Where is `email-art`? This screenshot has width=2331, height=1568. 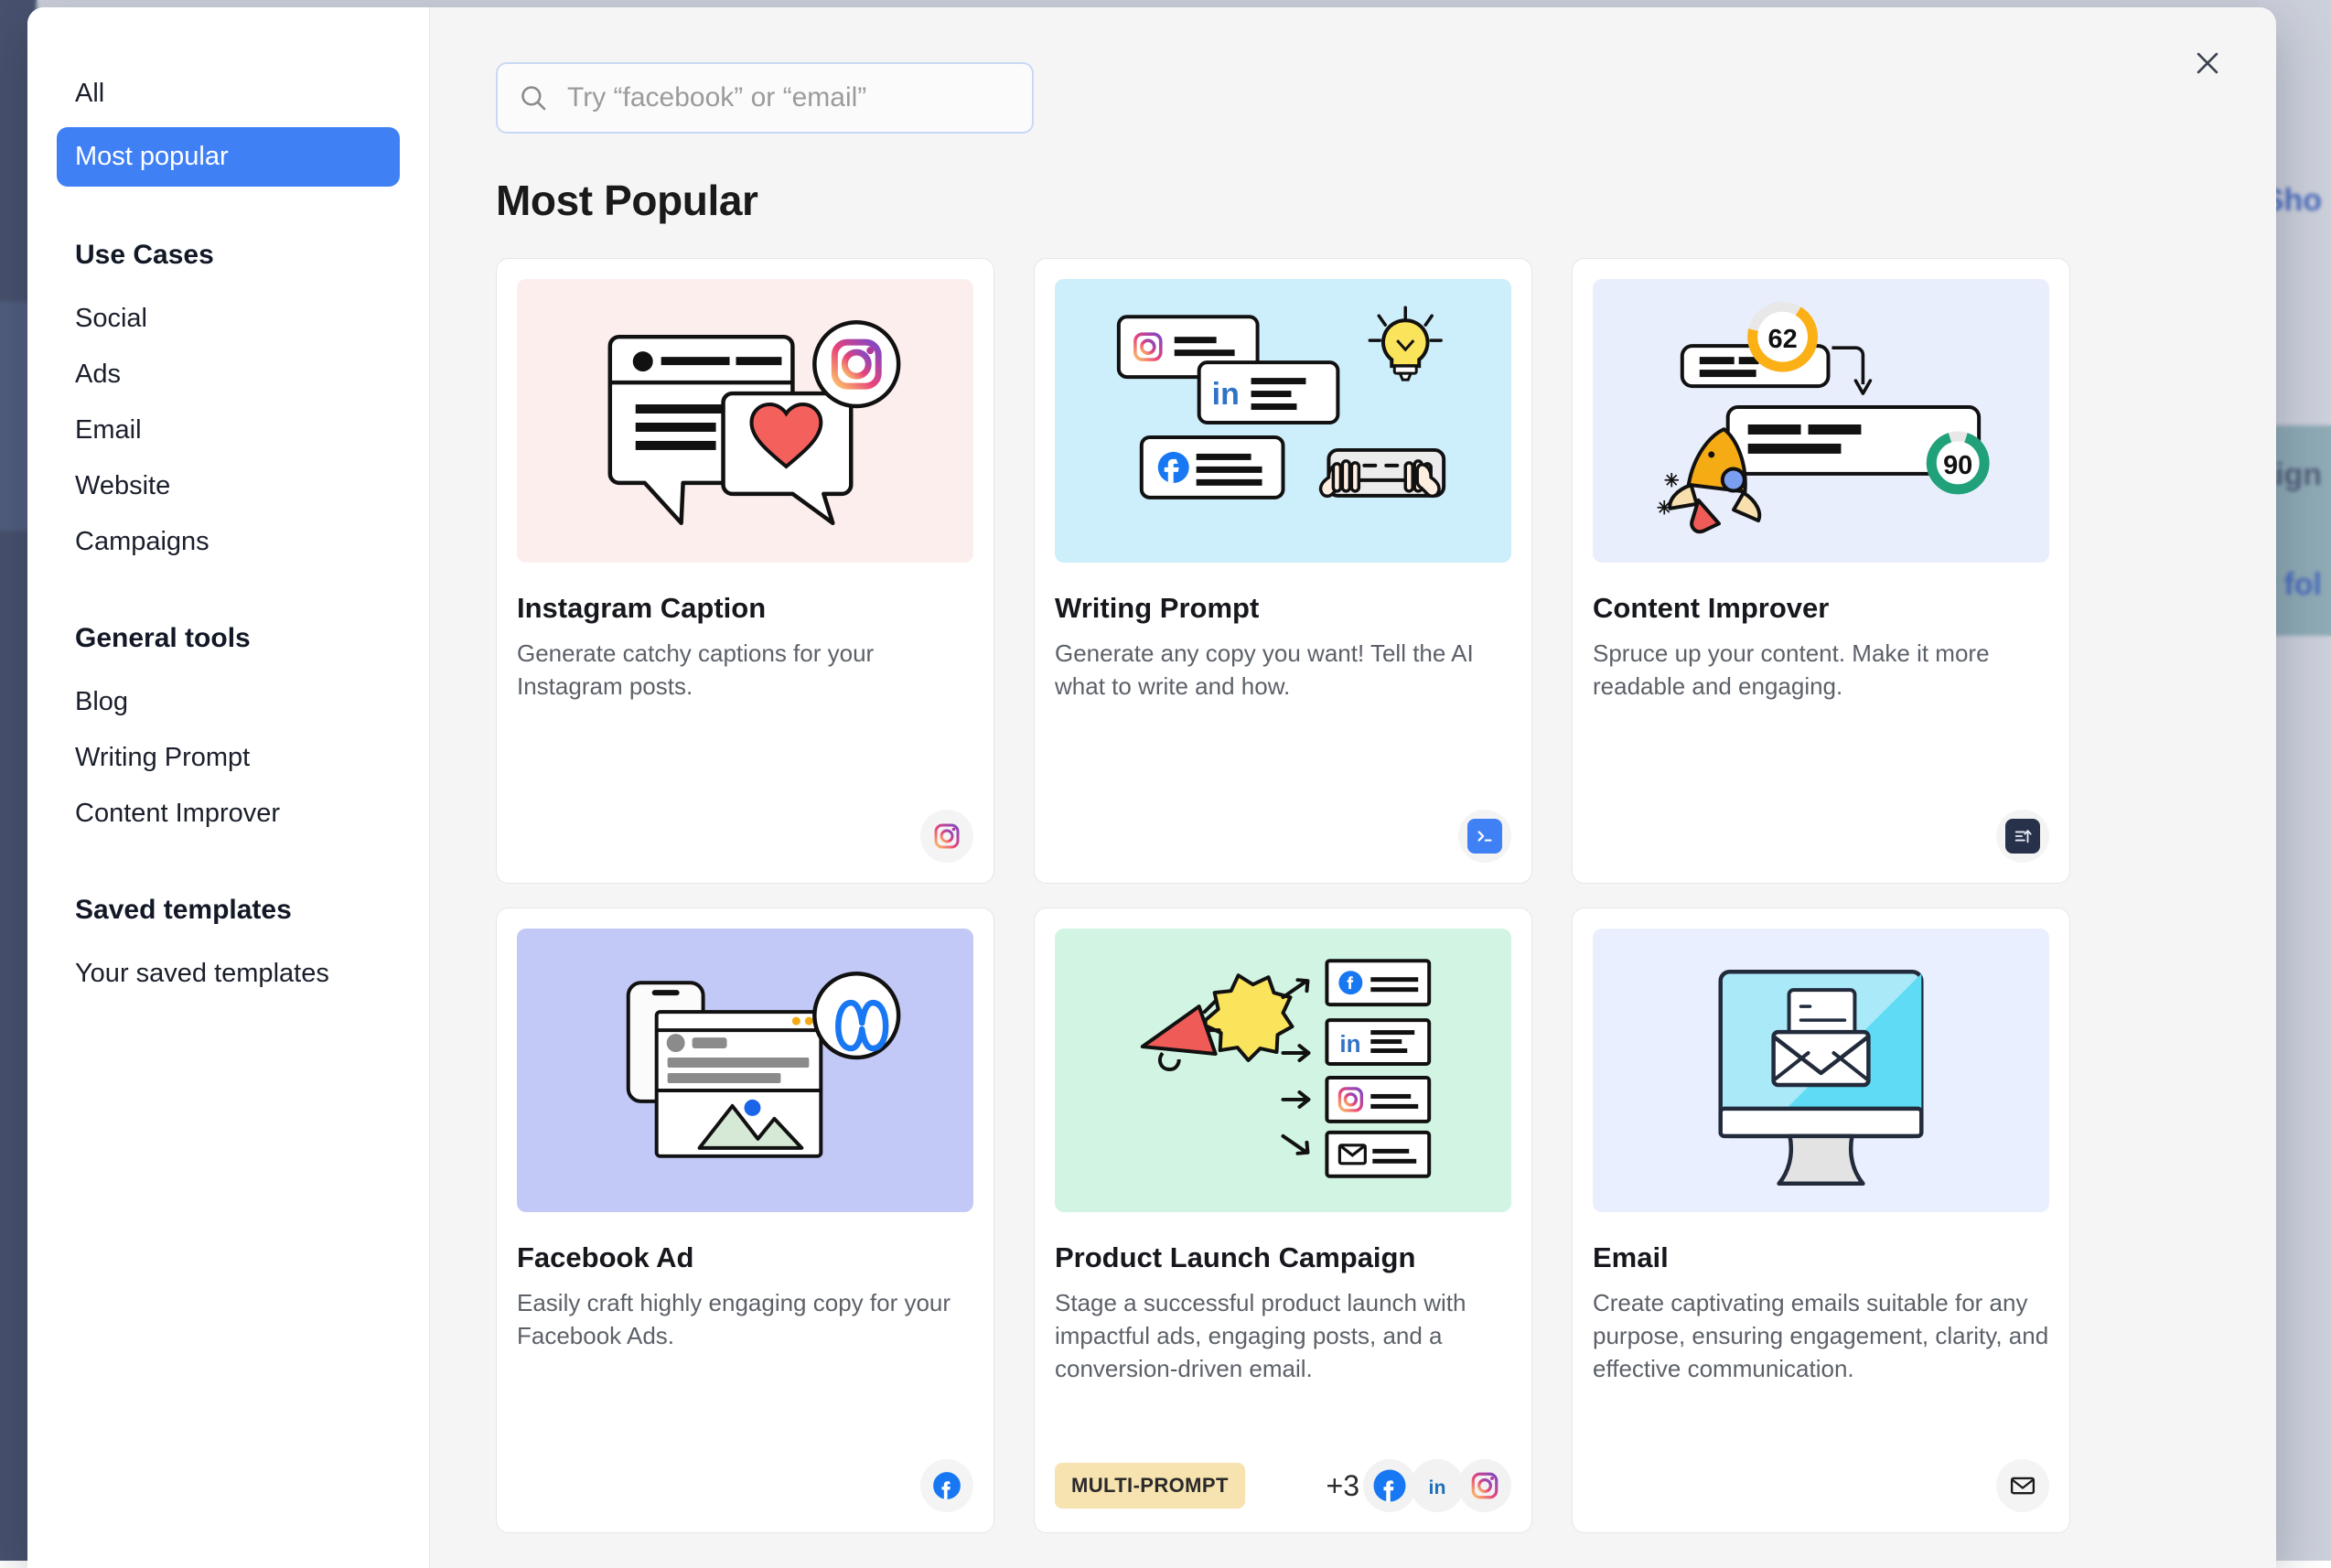 email-art is located at coordinates (1821, 1070).